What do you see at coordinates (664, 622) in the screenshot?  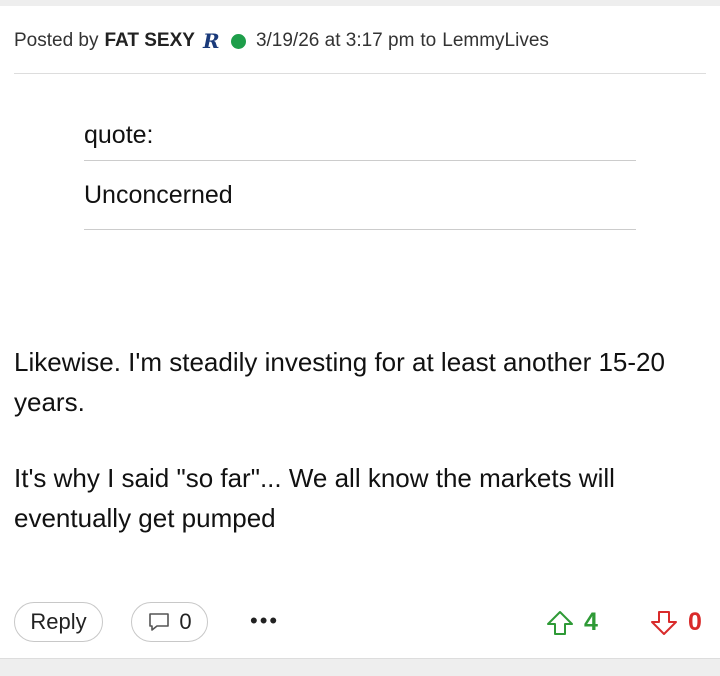 I see `down-arrow-icon` at bounding box center [664, 622].